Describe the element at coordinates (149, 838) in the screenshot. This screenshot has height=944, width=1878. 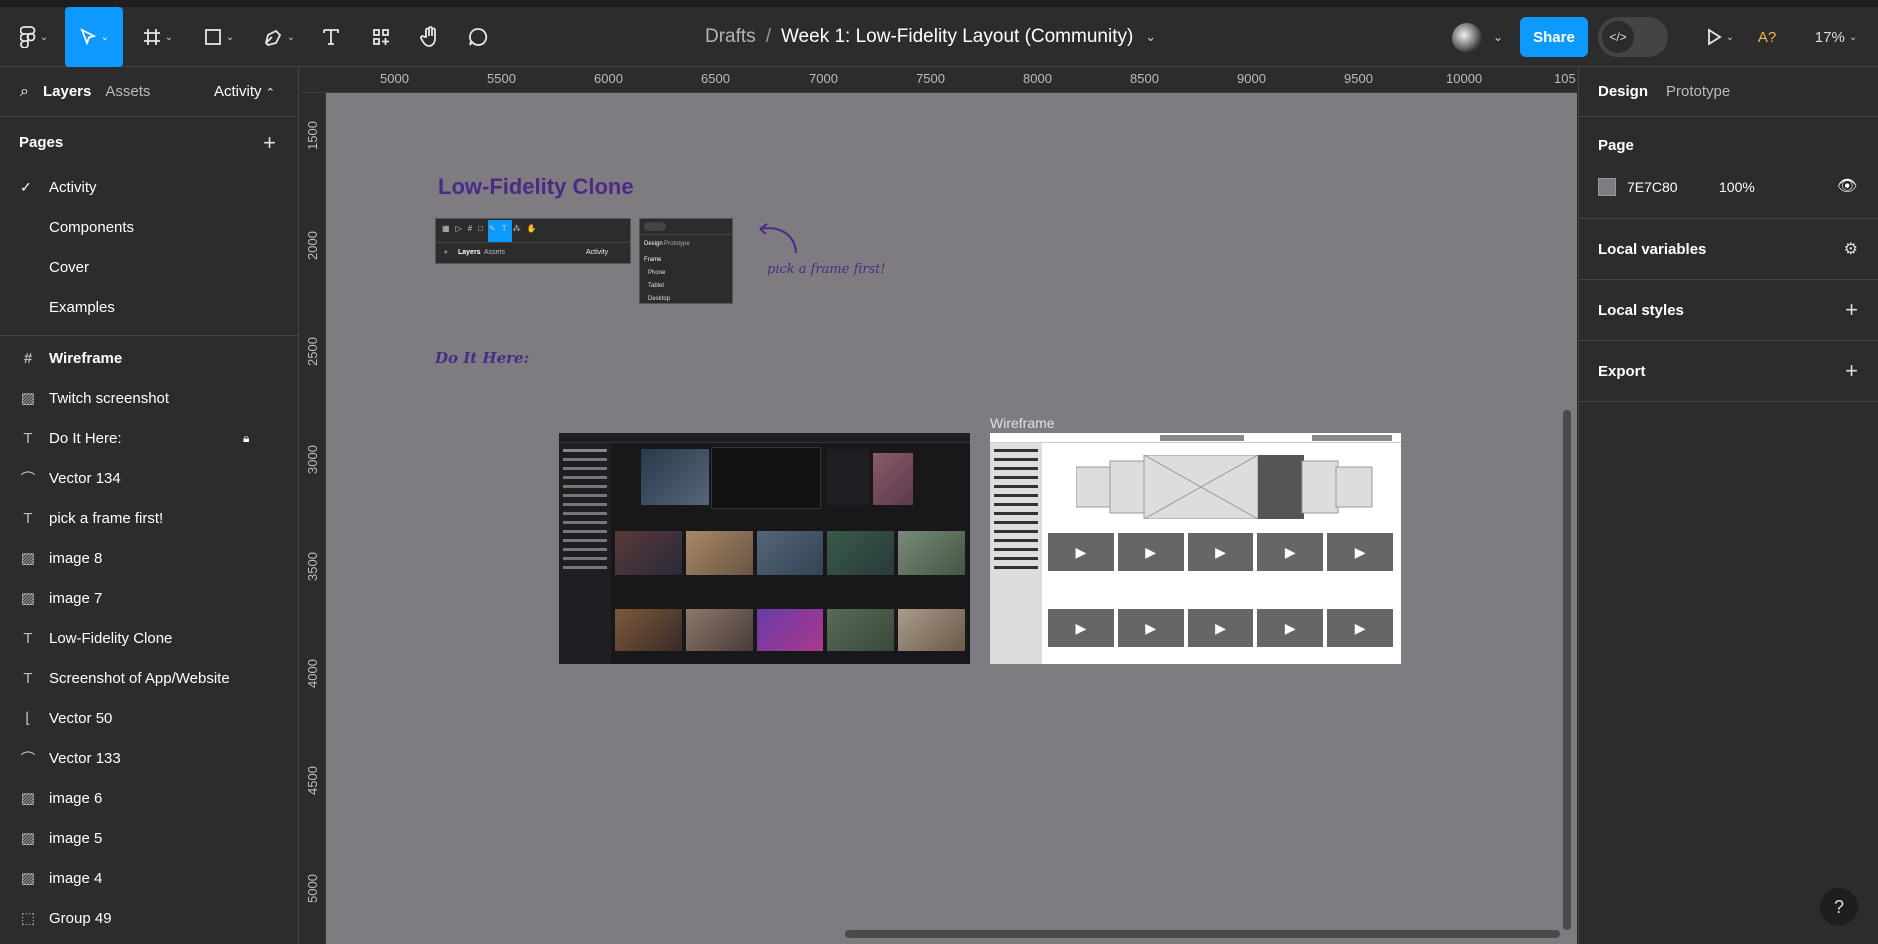
I see `layer-image-5: ▨ image 5` at that location.